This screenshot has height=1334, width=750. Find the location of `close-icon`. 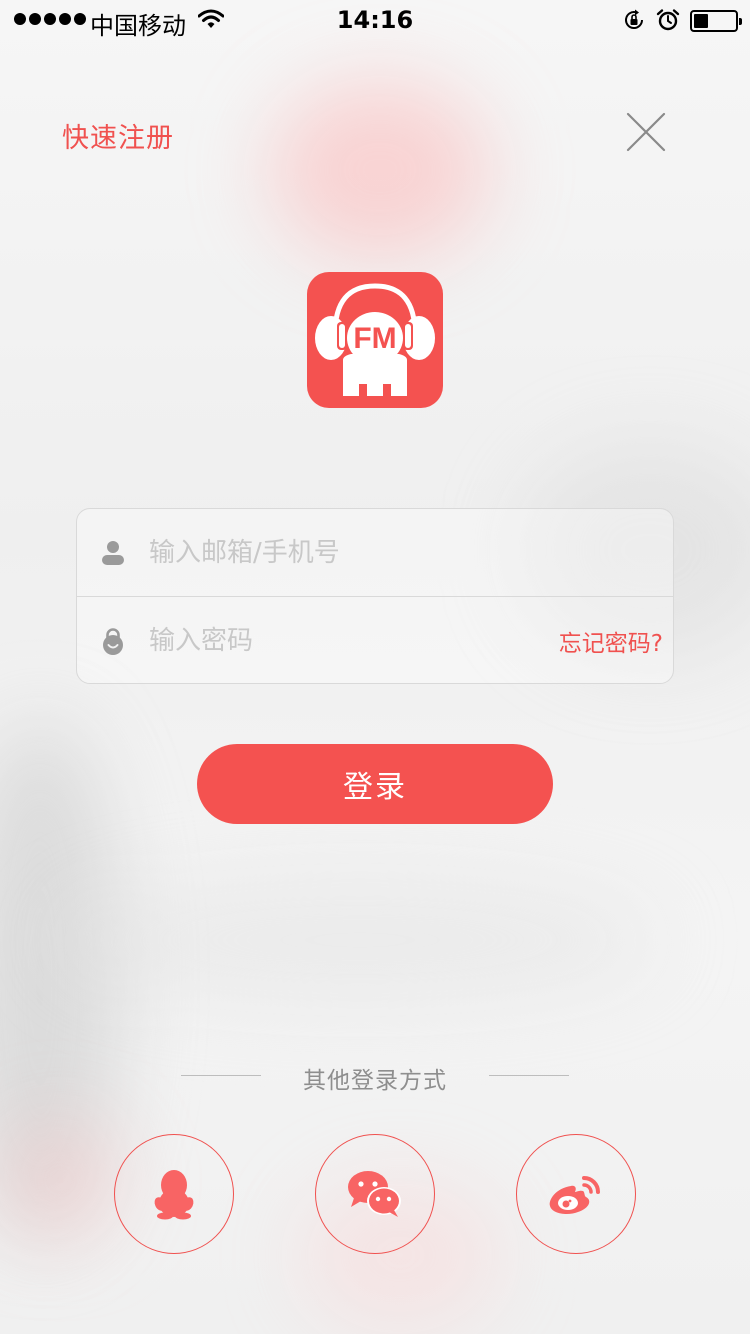

close-icon is located at coordinates (646, 132).